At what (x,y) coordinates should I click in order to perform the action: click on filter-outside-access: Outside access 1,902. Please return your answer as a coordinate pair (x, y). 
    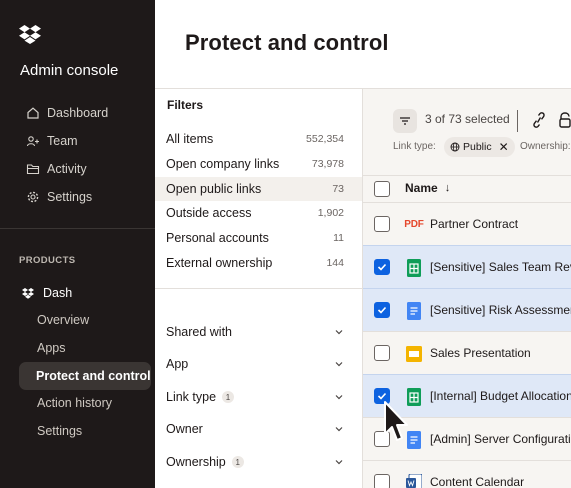
    Looking at the image, I should click on (258, 213).